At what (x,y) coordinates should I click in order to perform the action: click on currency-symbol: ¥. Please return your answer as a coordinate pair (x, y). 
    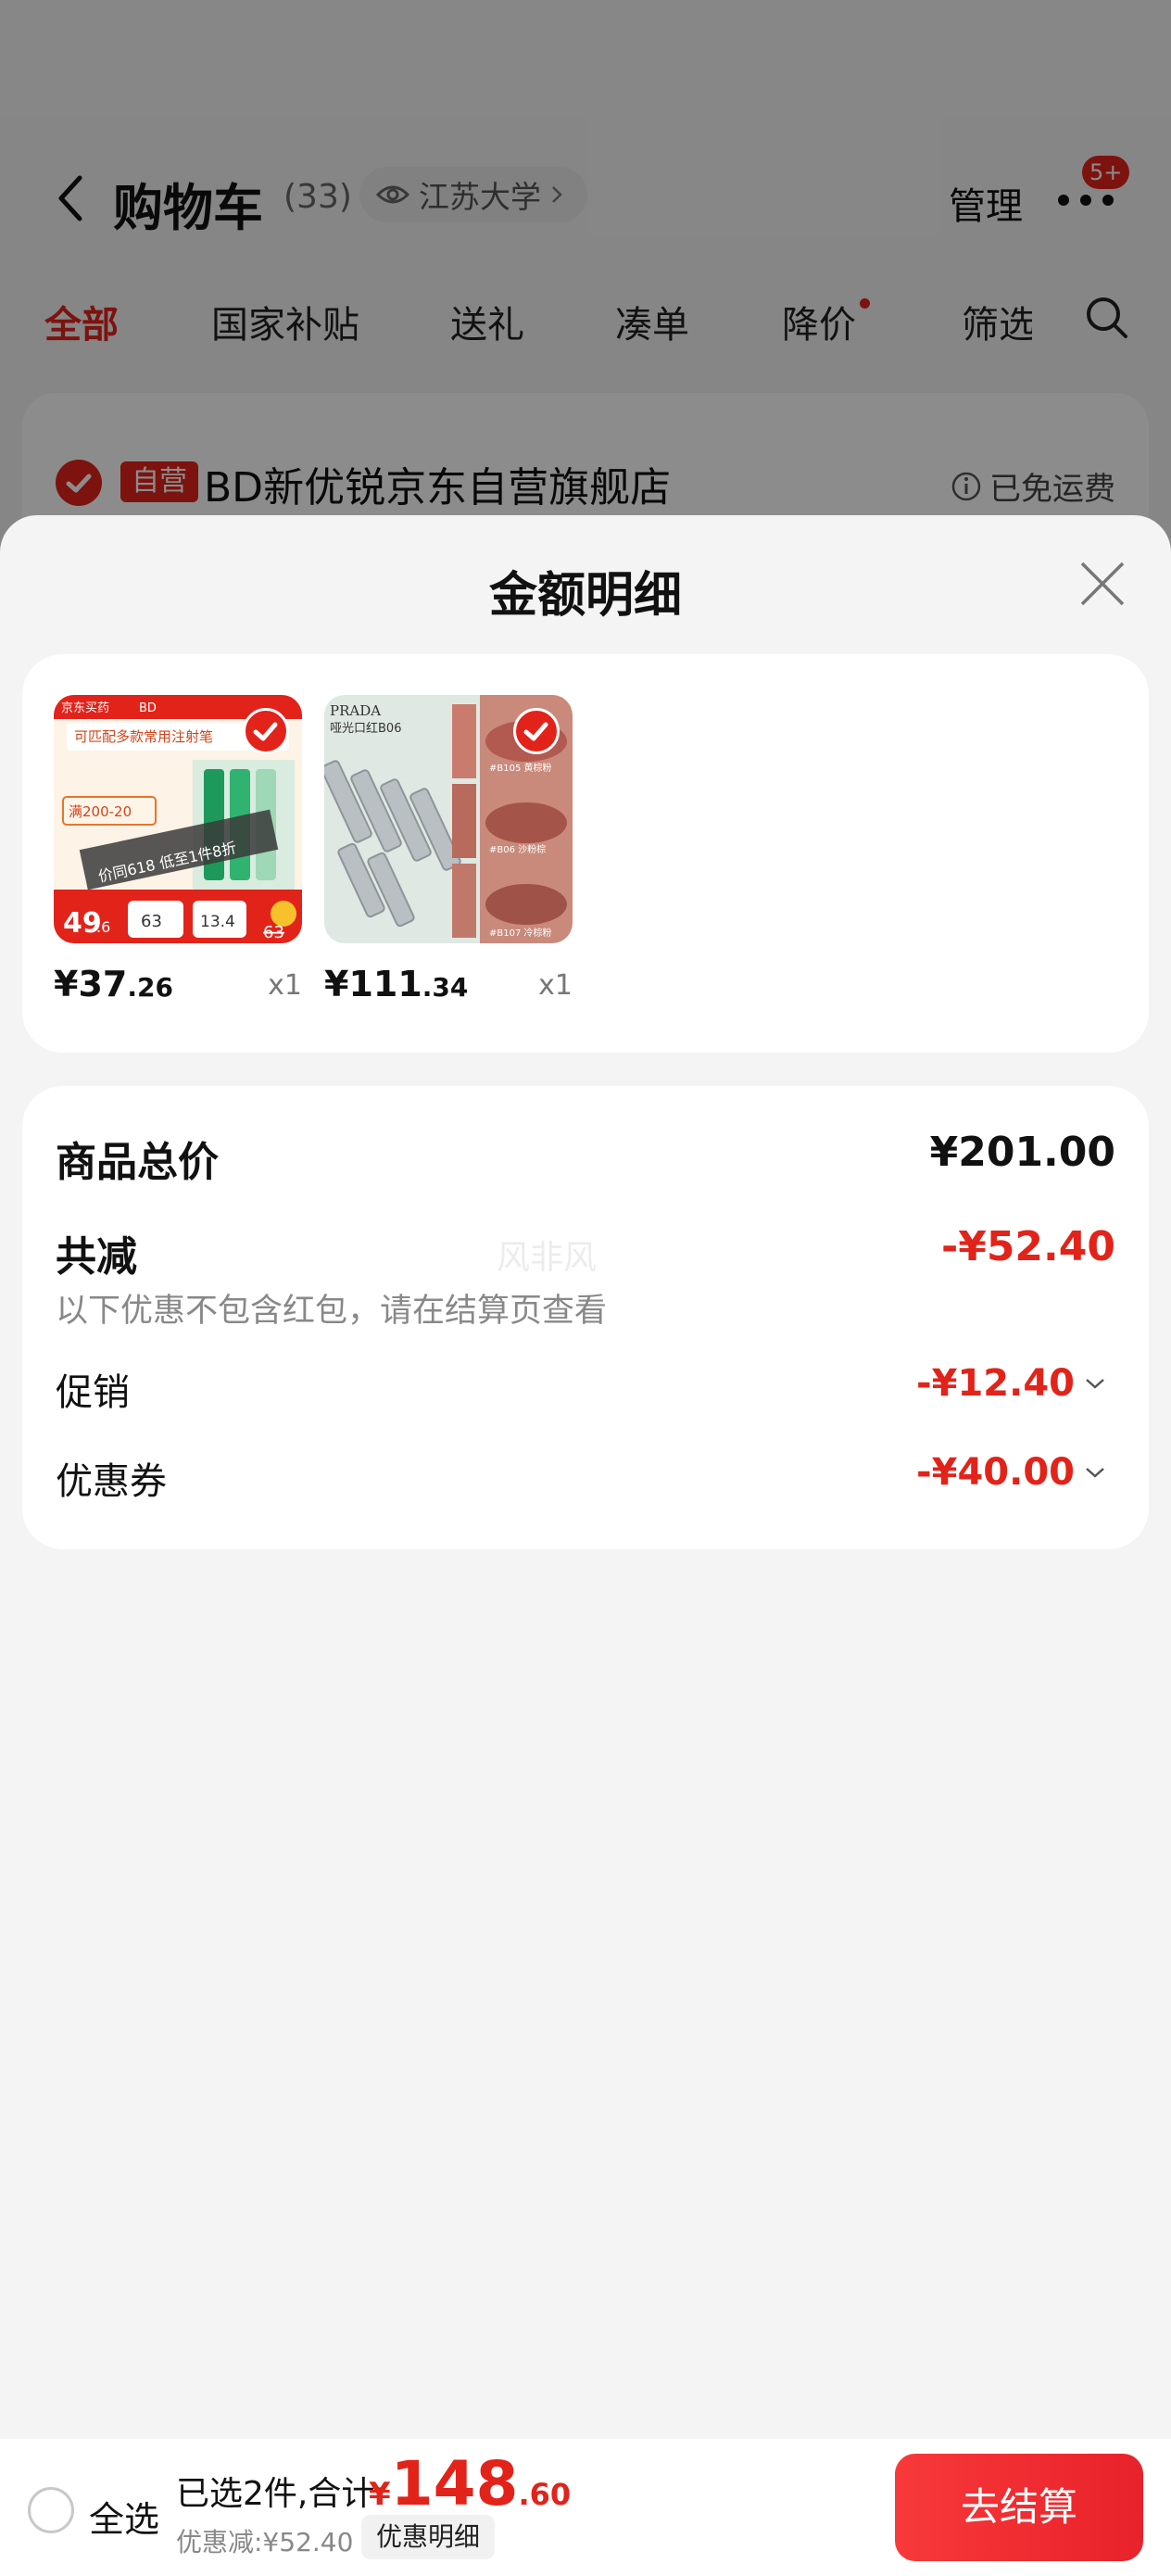
    Looking at the image, I should click on (380, 2494).